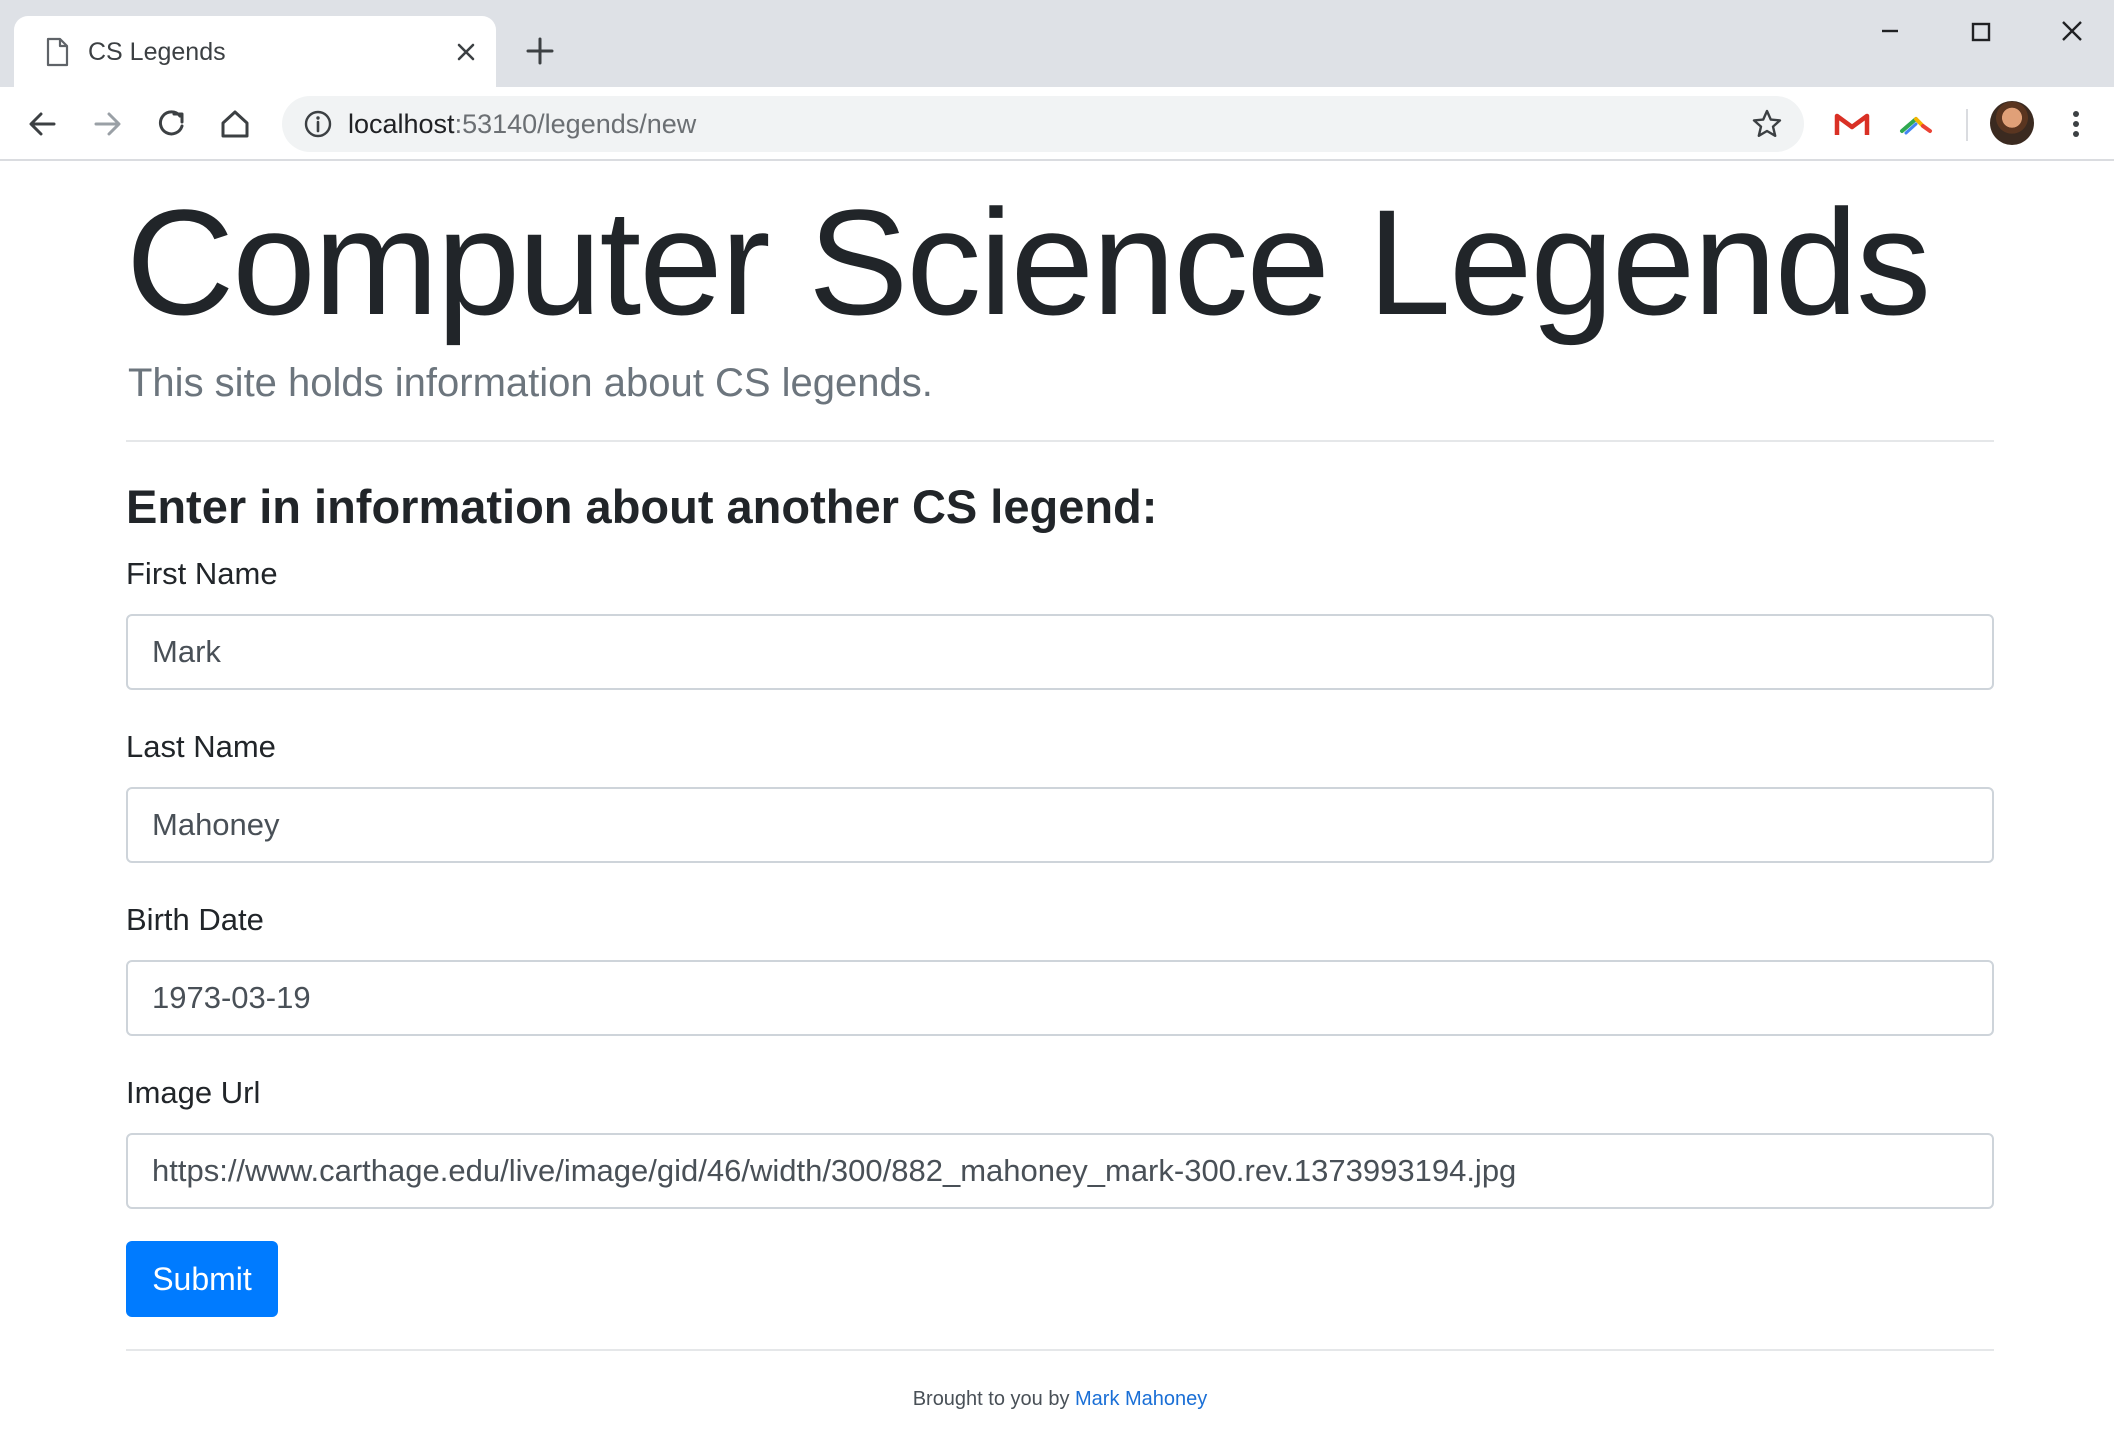 This screenshot has width=2114, height=1448. What do you see at coordinates (201, 746) in the screenshot?
I see `last-name-label: Last Name` at bounding box center [201, 746].